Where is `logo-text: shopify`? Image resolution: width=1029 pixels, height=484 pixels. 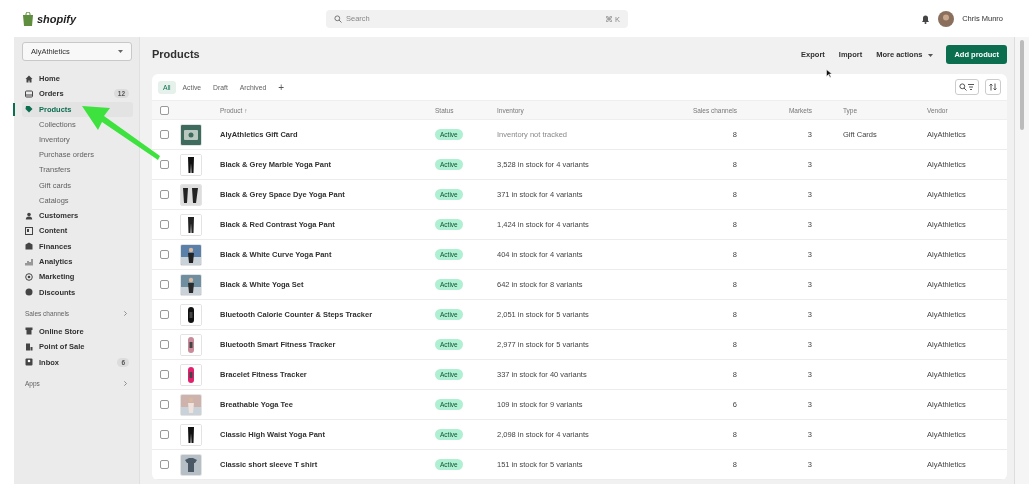 logo-text: shopify is located at coordinates (57, 18).